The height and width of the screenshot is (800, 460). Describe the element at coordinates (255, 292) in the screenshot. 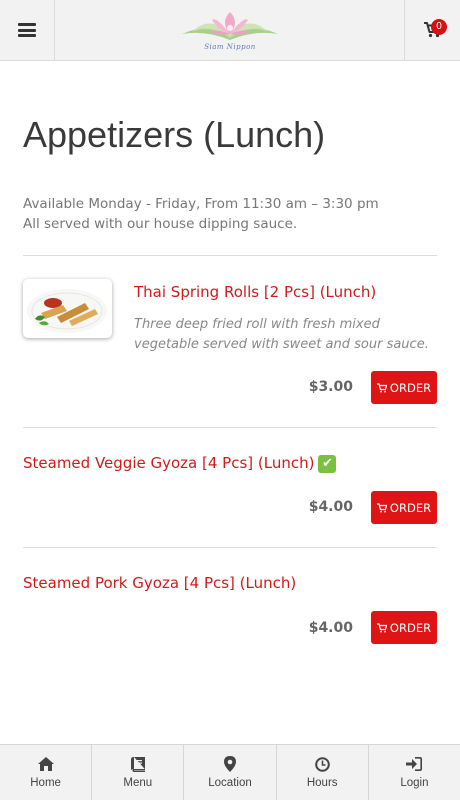

I see `item-name: Thai Spring Rolls [2 Pcs] (Lunch)` at that location.